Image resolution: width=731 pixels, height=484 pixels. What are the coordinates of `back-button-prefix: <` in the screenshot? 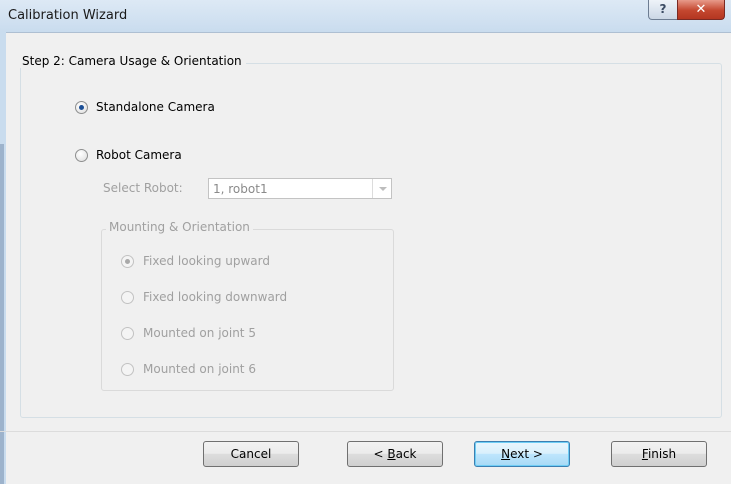 It's located at (380, 454).